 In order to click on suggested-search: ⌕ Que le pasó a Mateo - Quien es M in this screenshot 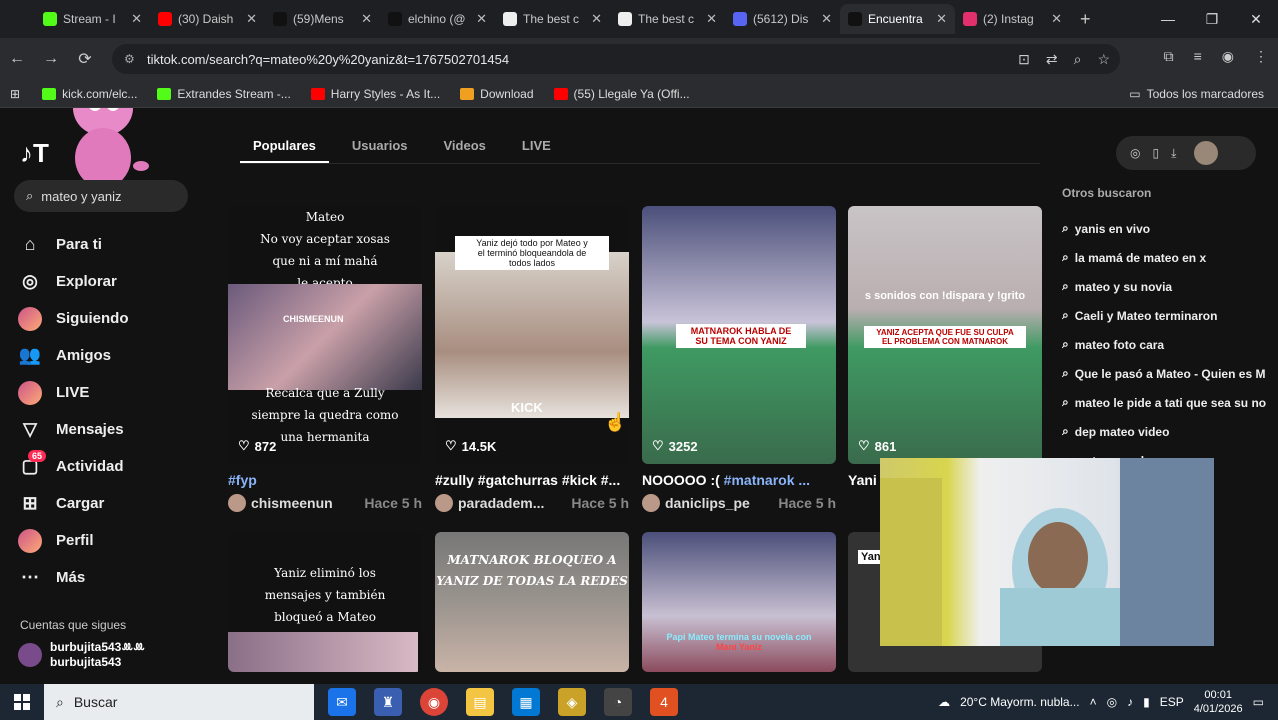, I will do `click(1170, 373)`.